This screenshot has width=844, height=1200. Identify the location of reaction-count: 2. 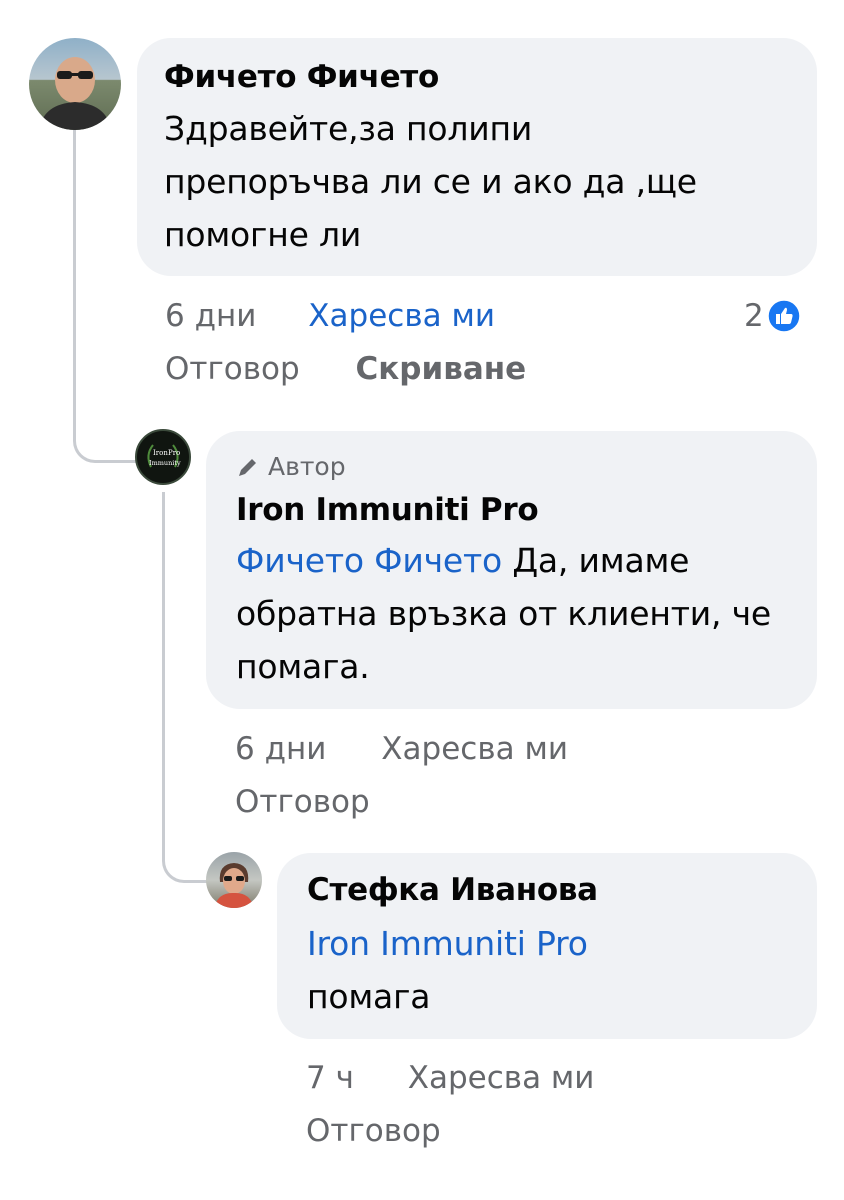
(754, 316).